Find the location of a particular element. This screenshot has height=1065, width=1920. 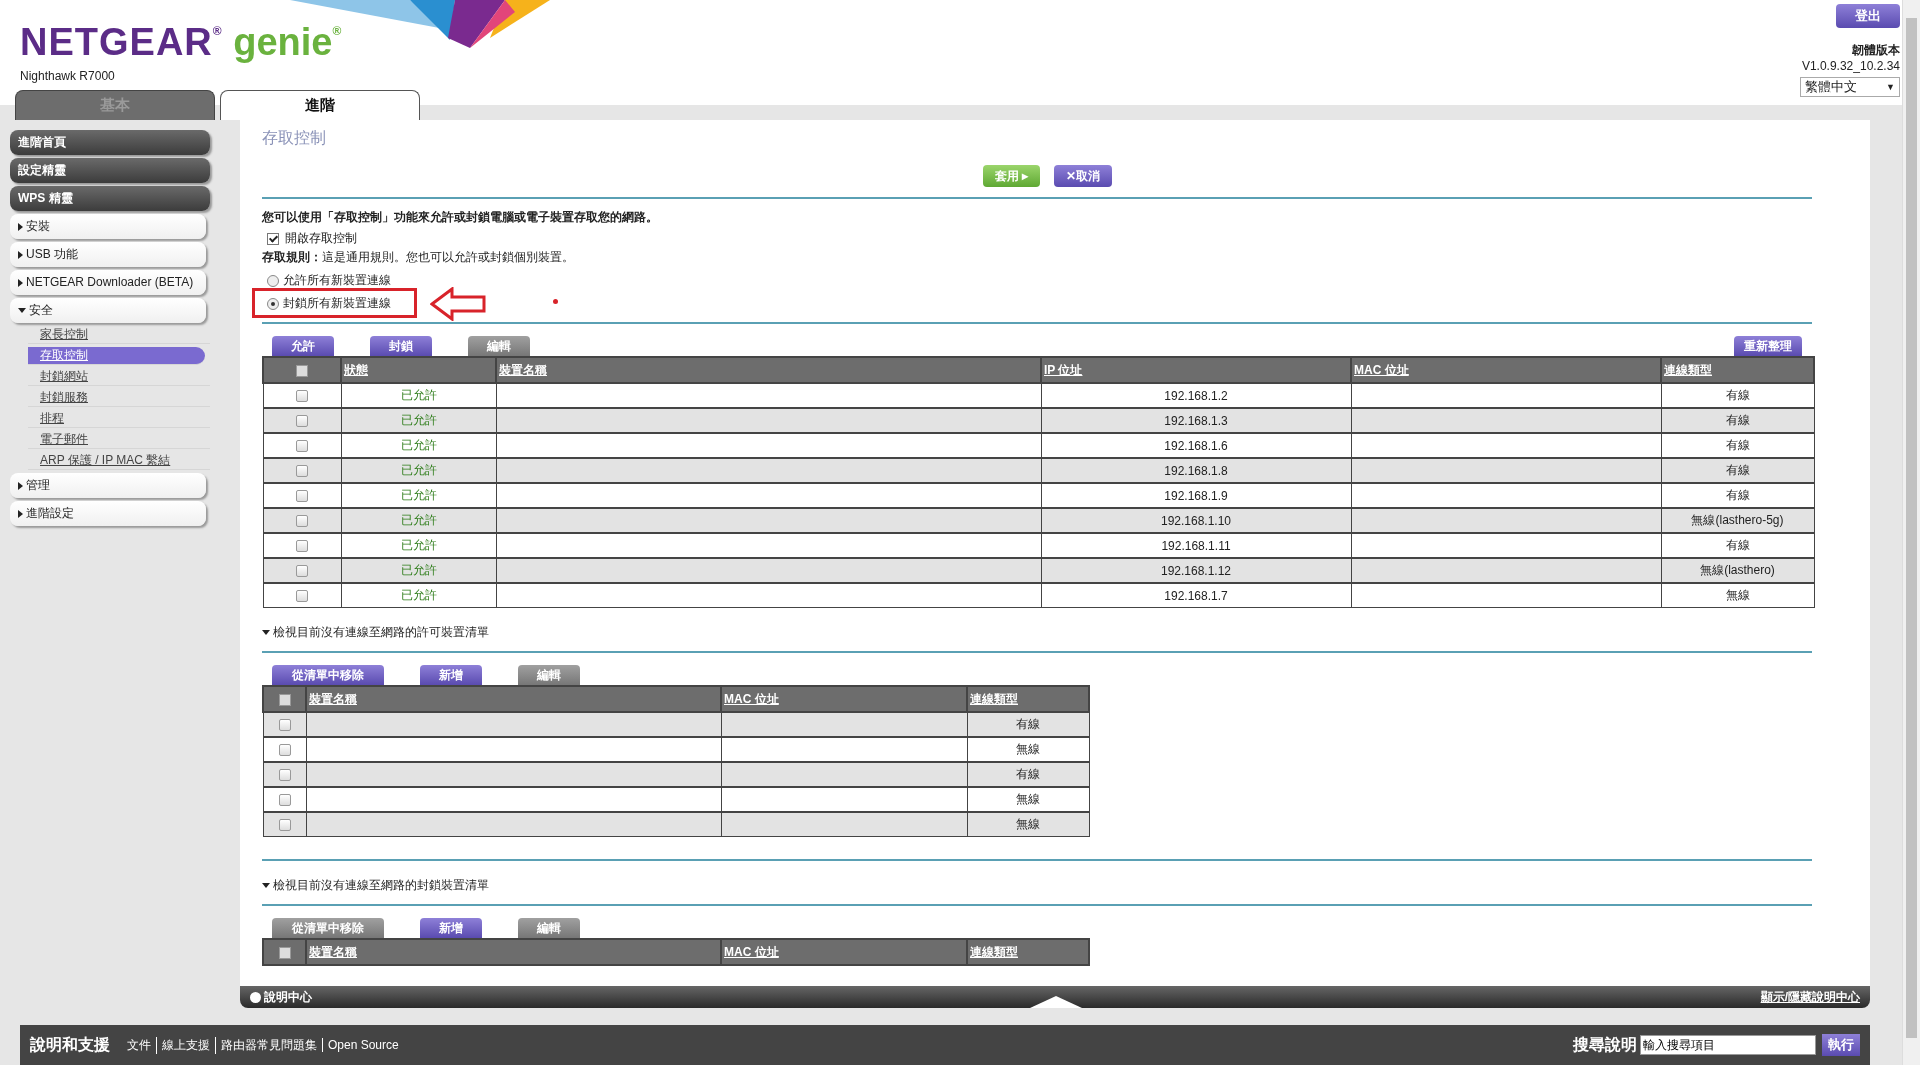

column-header: 狀態 is located at coordinates (356, 369).